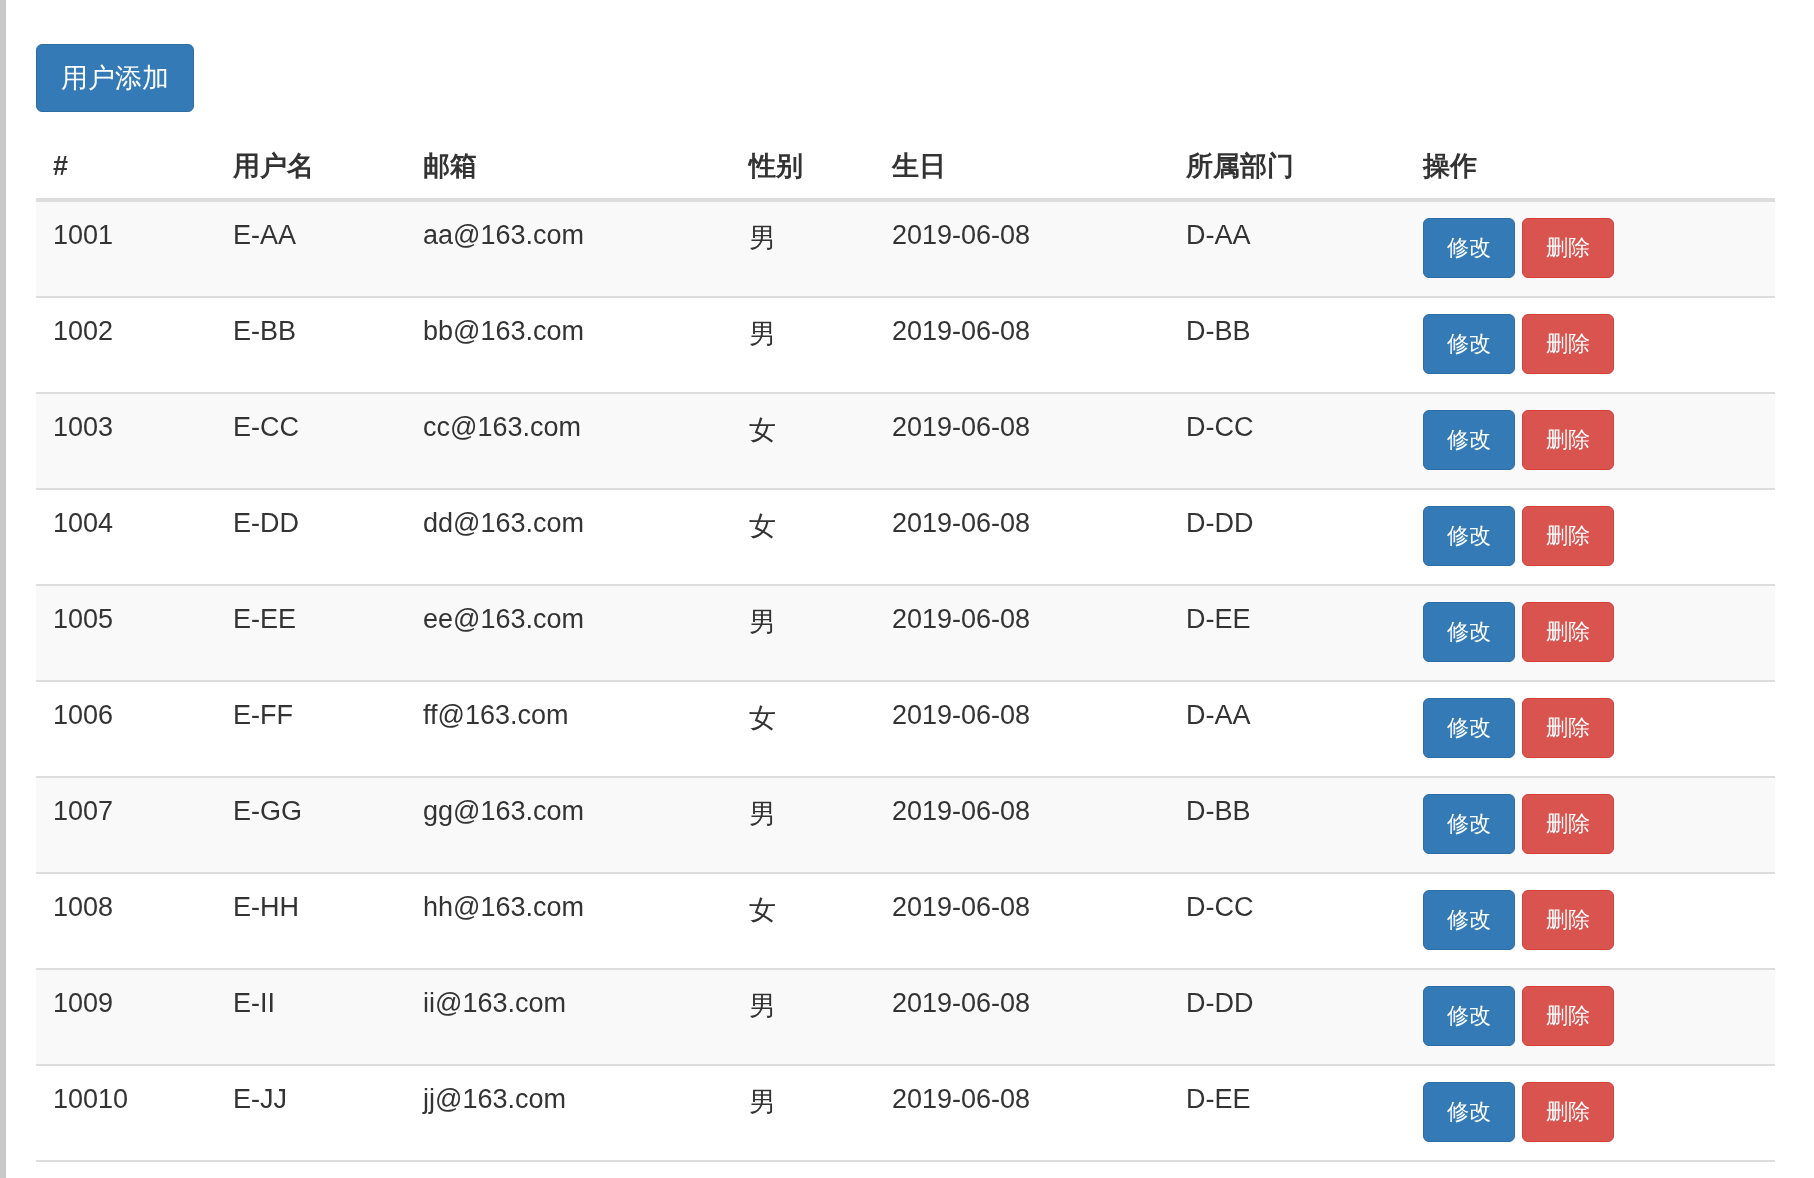 The height and width of the screenshot is (1178, 1814). Describe the element at coordinates (83, 715) in the screenshot. I see `table-cell: 1006` at that location.